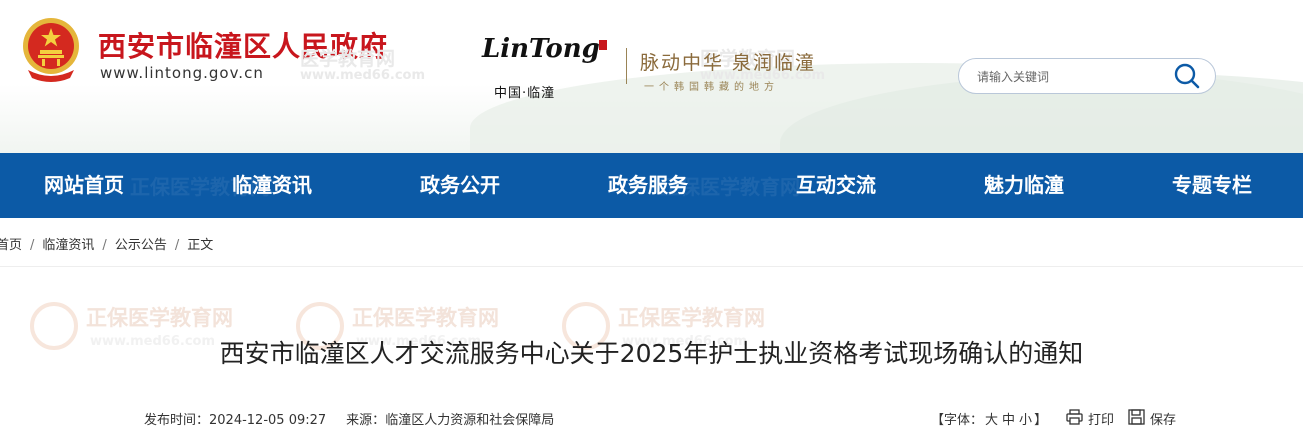 Image resolution: width=1303 pixels, height=435 pixels. Describe the element at coordinates (541, 49) in the screenshot. I see `brand-name: LinTong` at that location.